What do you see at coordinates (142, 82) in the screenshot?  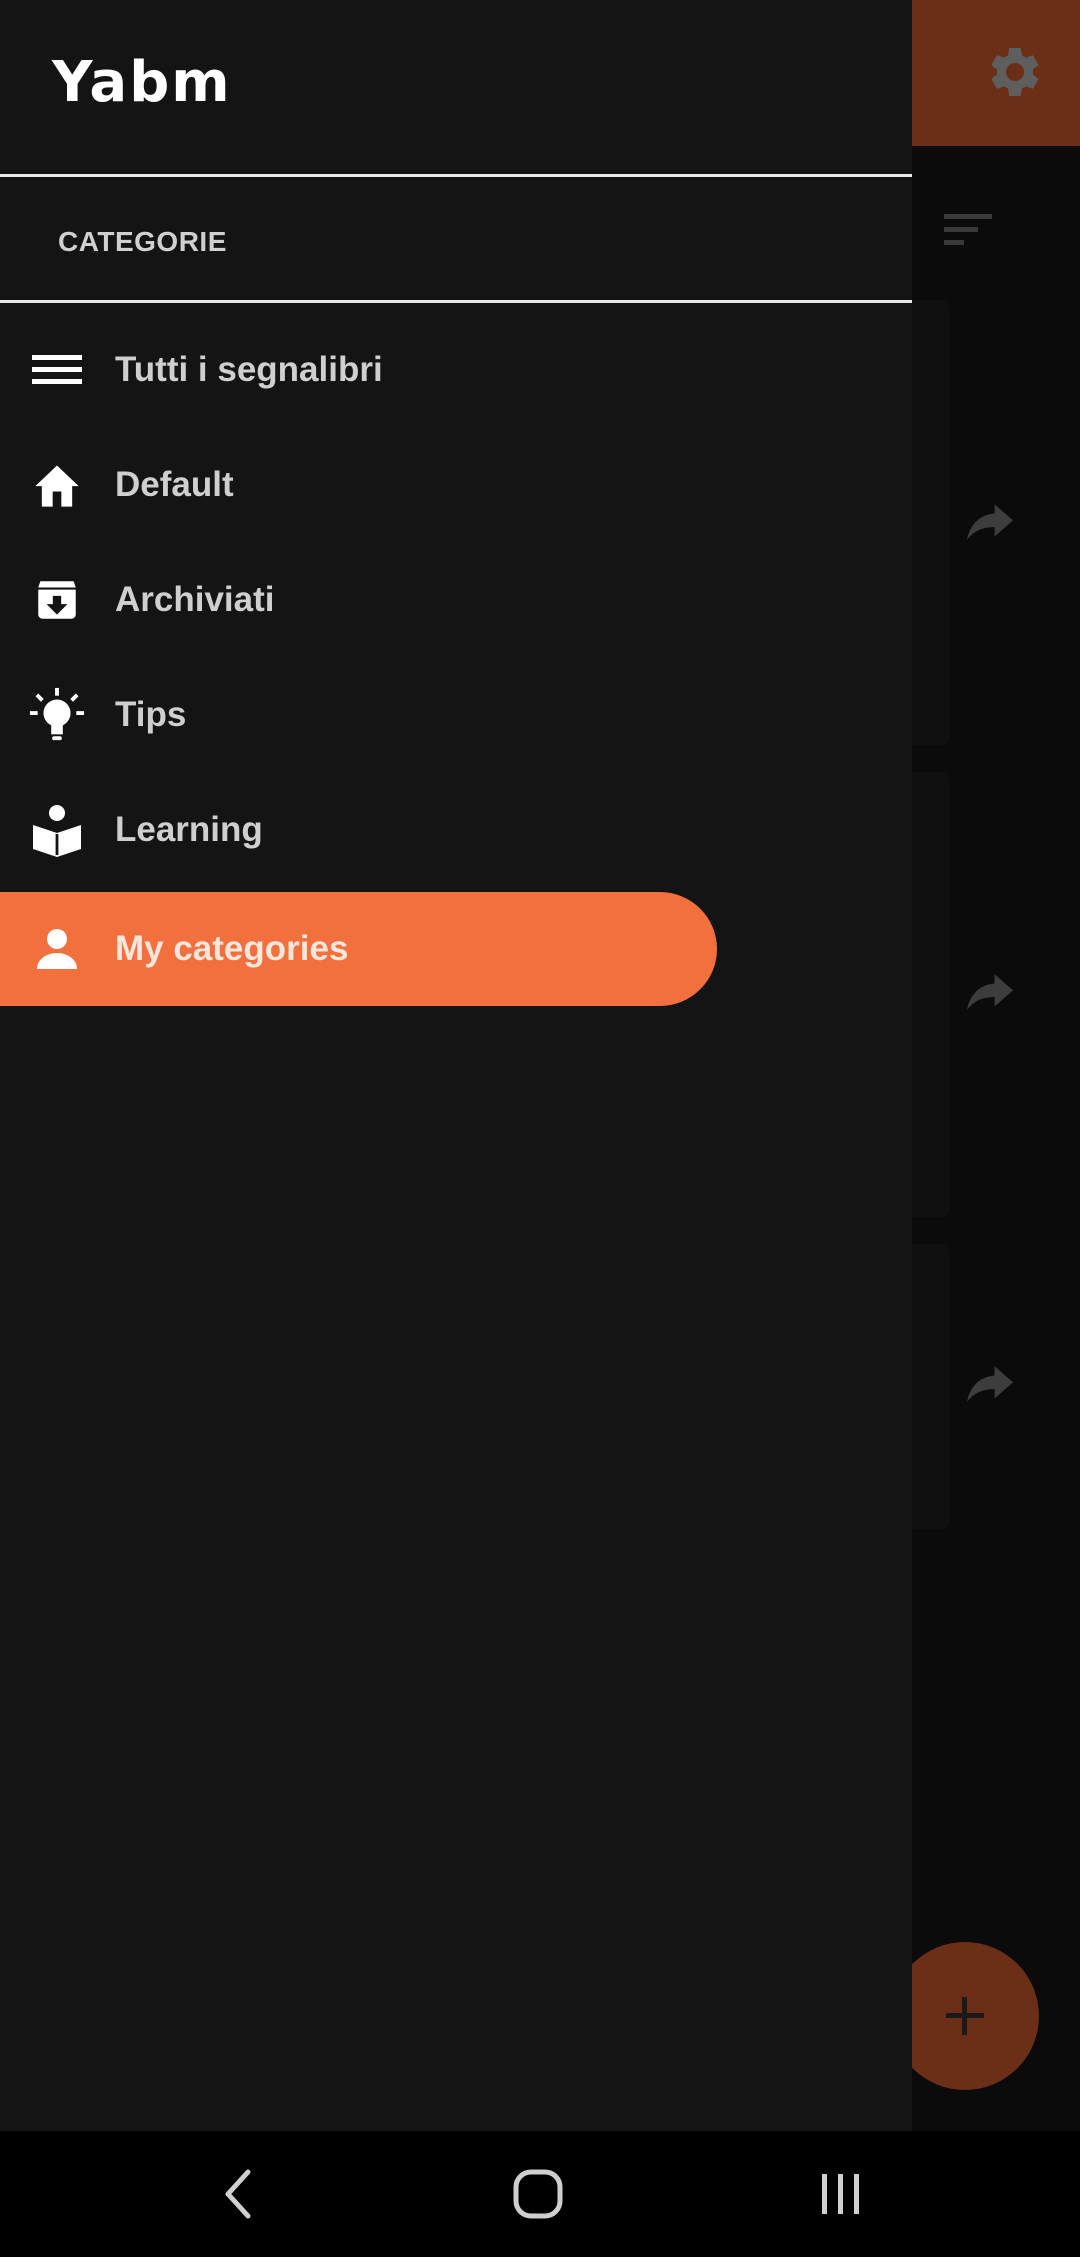 I see `app-title: Yabm` at bounding box center [142, 82].